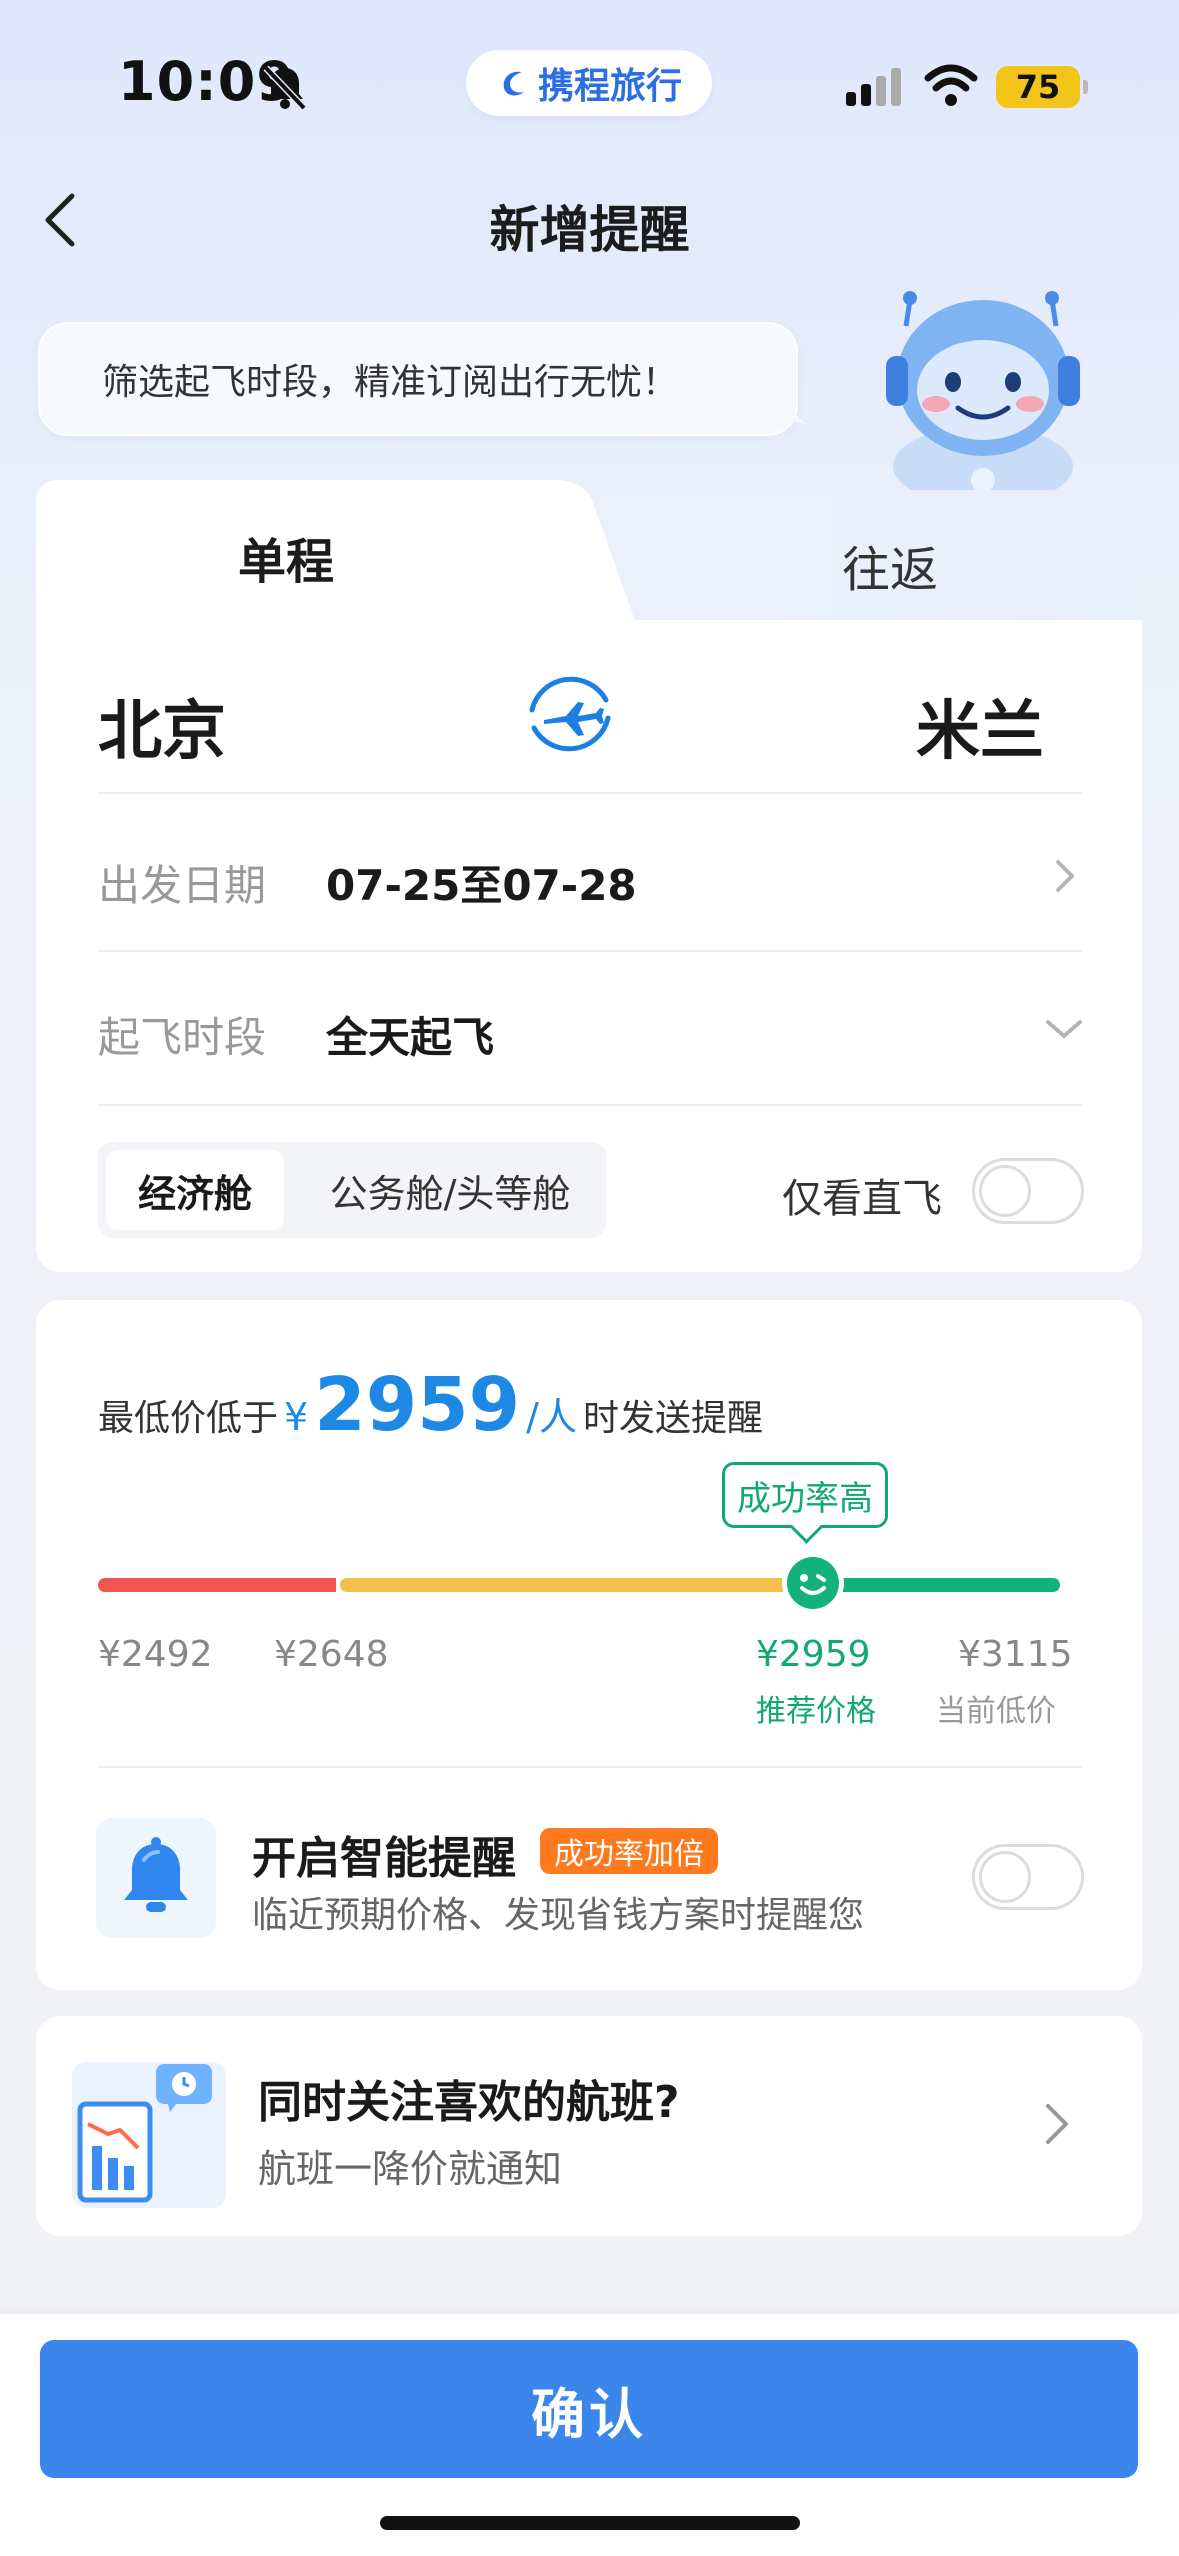 Image resolution: width=1179 pixels, height=2556 pixels. I want to click on tab-round-trip: 往返, so click(890, 565).